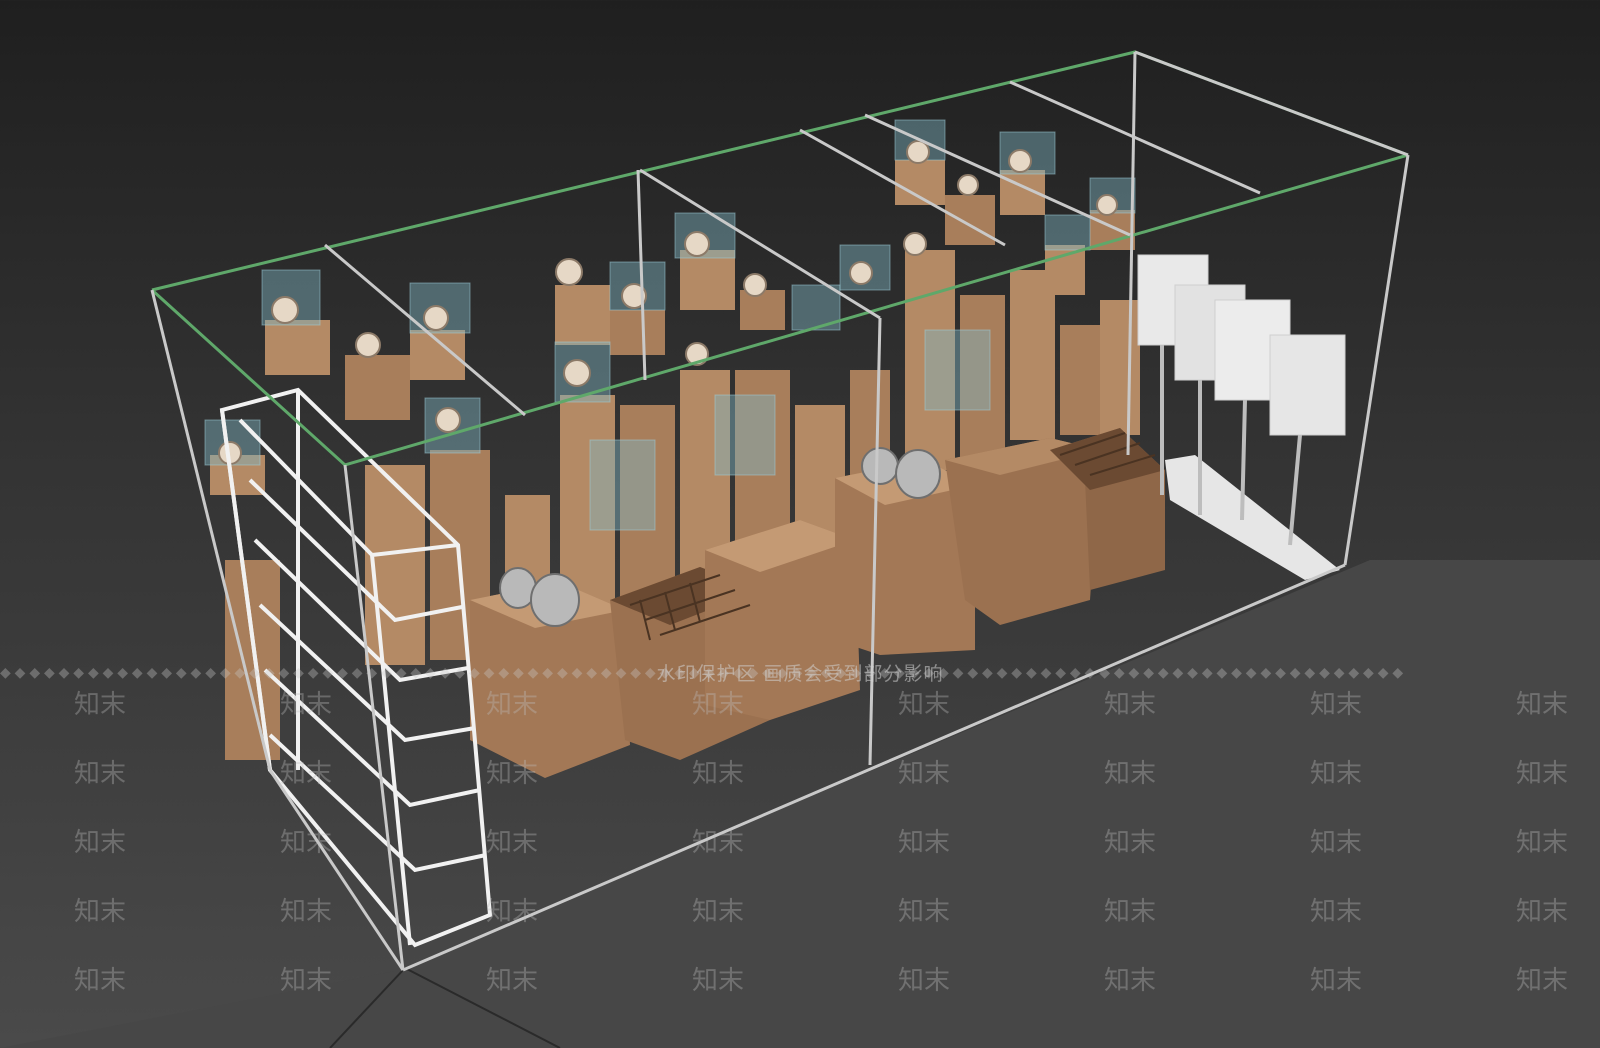 The image size is (1600, 1048). Describe the element at coordinates (1376, 360) in the screenshot. I see `frame-vertical` at that location.